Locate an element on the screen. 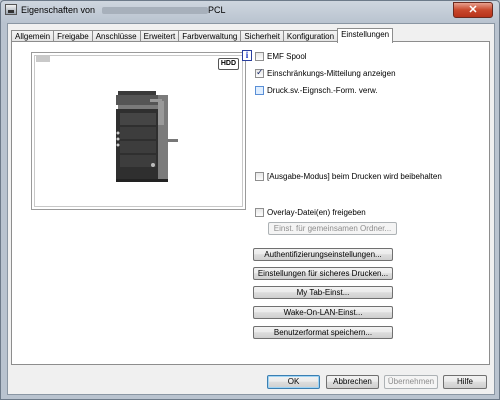 This screenshot has height=400, width=500. print-default-label: Druck.sv.-Eignsch.-Form. verw. is located at coordinates (322, 90).